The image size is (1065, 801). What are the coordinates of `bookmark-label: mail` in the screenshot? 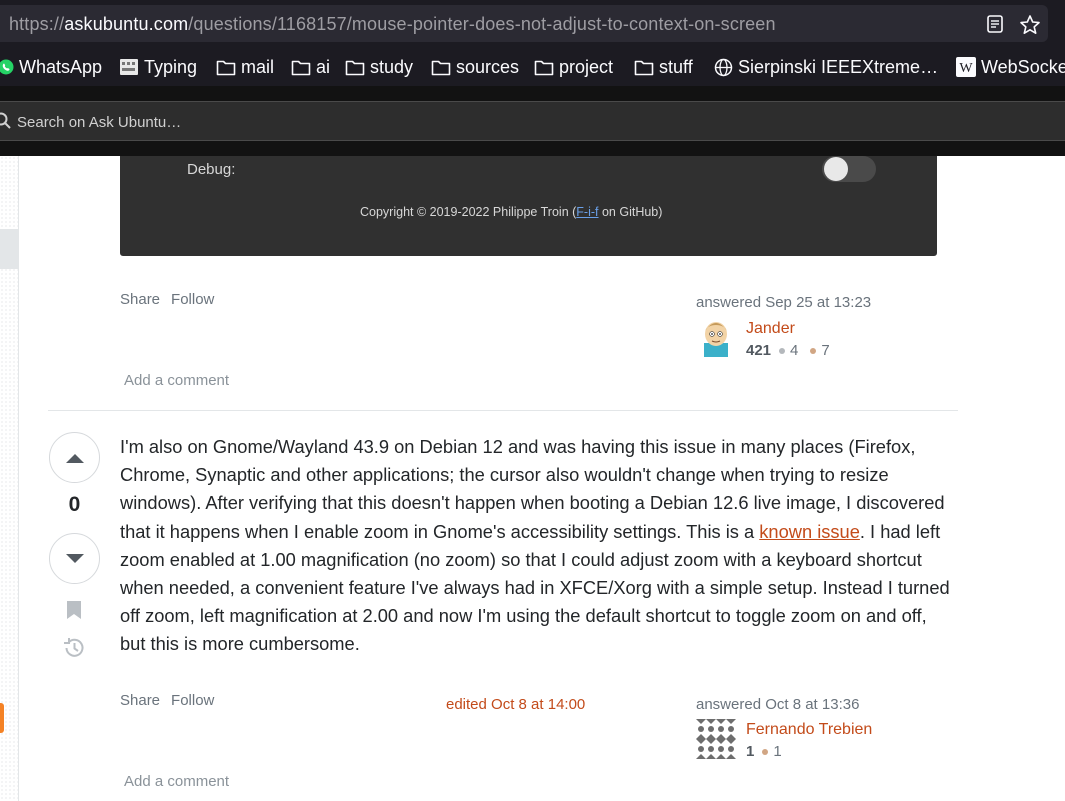 It's located at (258, 66).